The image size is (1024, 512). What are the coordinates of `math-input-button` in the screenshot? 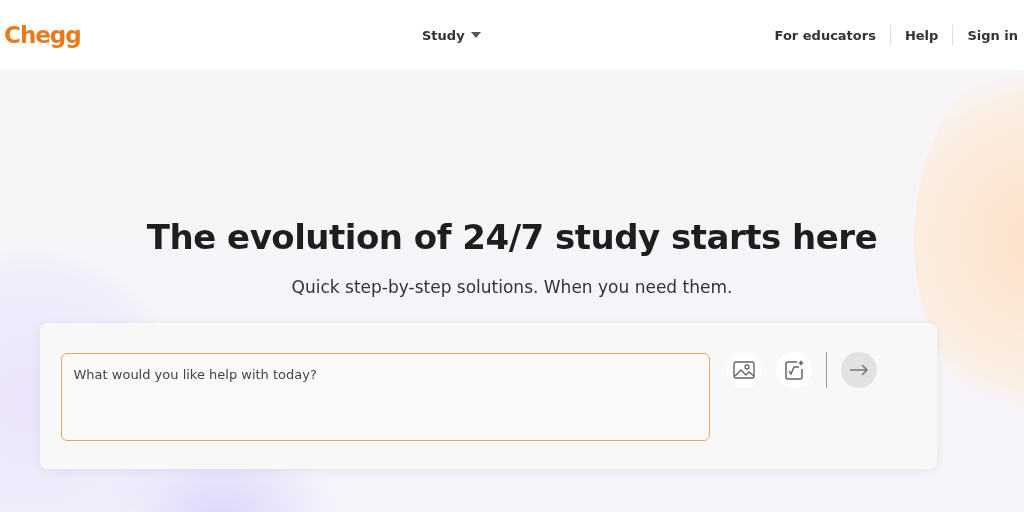 It's located at (793, 370).